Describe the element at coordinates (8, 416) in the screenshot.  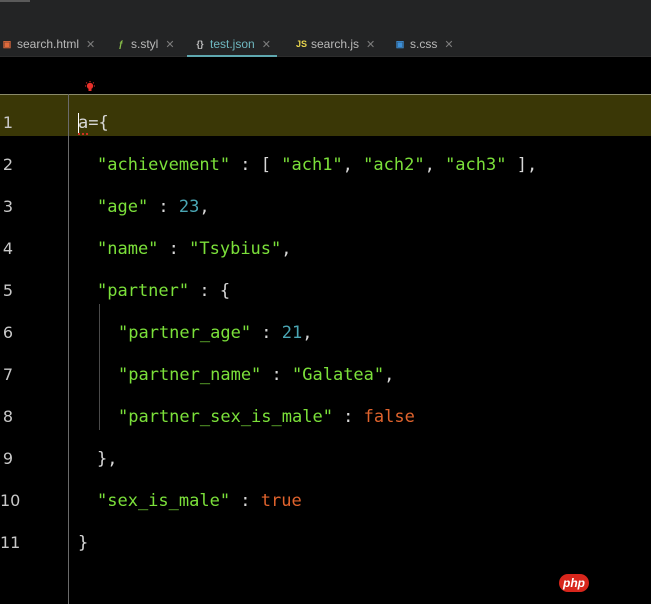
I see `line-number: 8` at that location.